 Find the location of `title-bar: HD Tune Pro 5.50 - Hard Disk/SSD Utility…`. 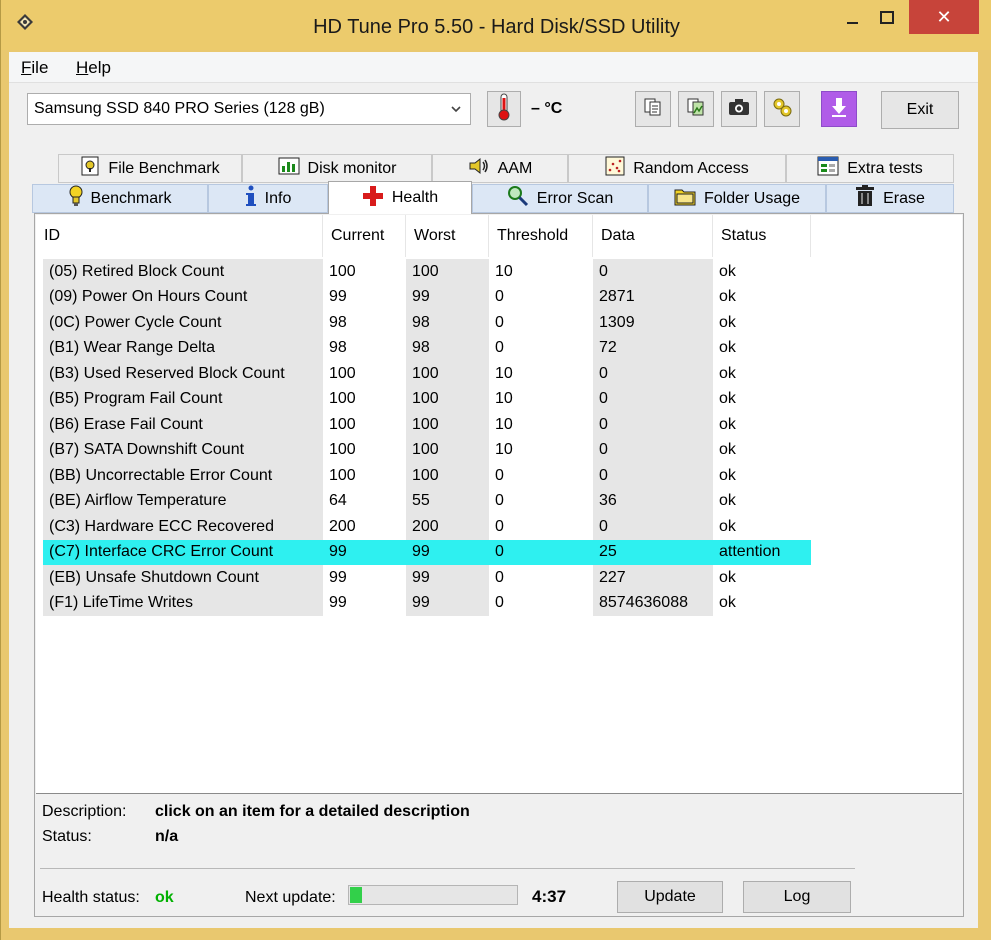

title-bar: HD Tune Pro 5.50 - Hard Disk/SSD Utility… is located at coordinates (496, 25).